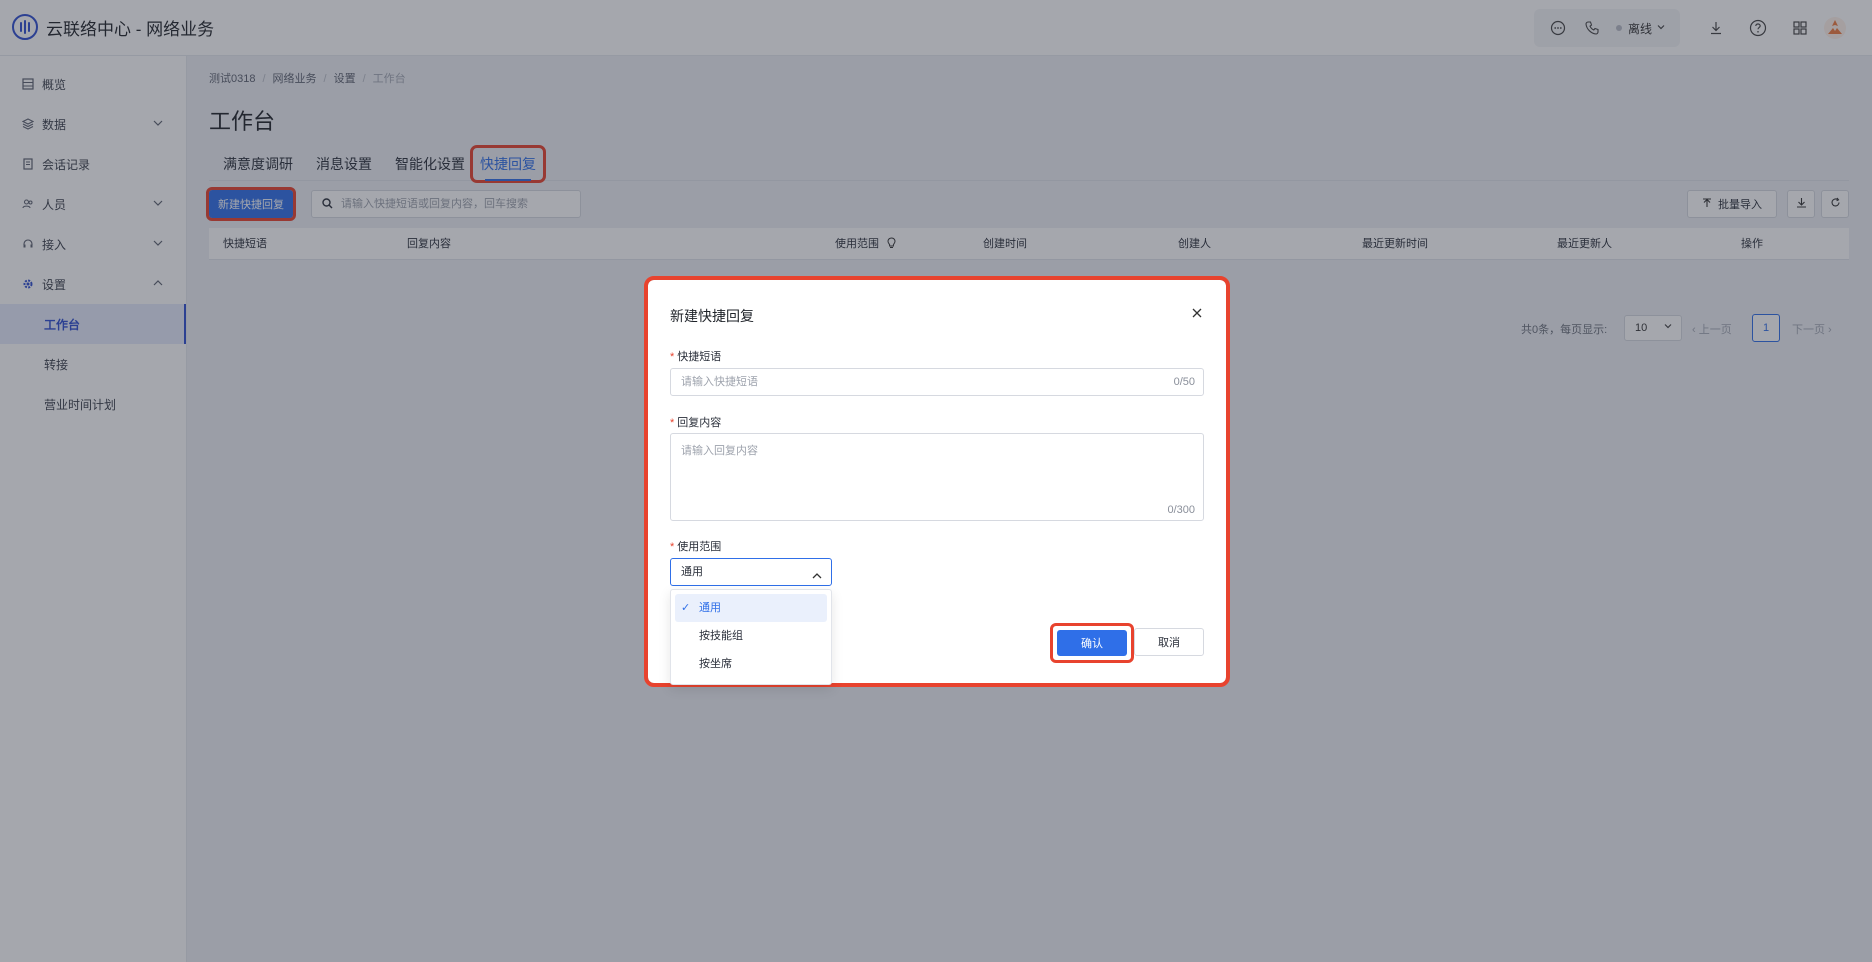  I want to click on close-icon, so click(1197, 313).